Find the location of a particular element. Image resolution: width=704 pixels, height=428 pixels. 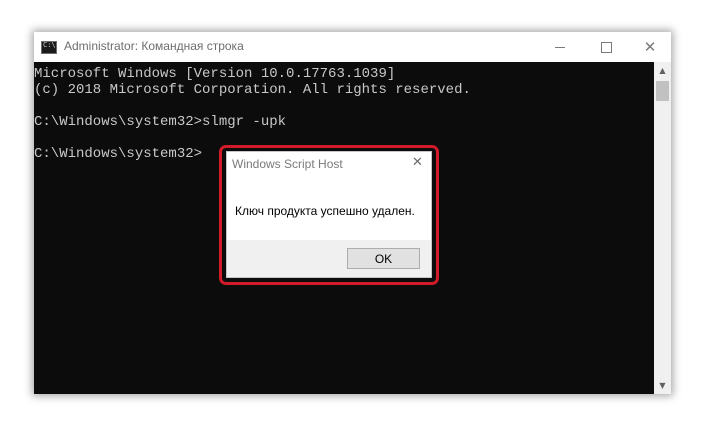

dialog-title: Windows Script Host is located at coordinates (287, 164).